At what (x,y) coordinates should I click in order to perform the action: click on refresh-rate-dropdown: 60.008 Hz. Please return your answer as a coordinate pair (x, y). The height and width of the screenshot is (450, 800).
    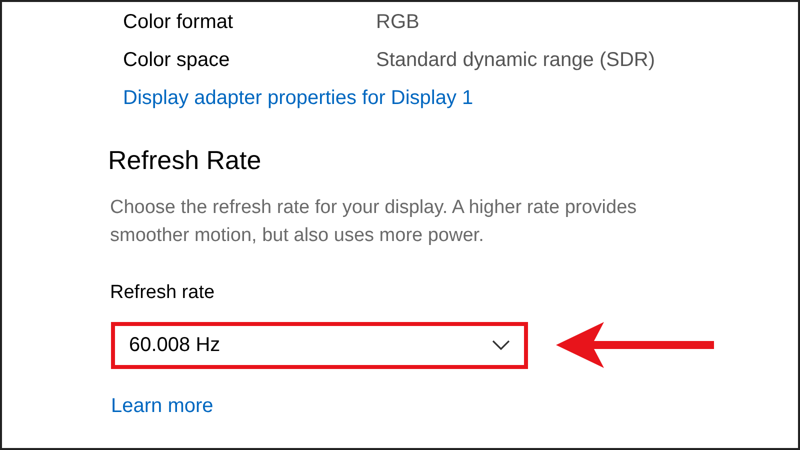
    Looking at the image, I should click on (319, 345).